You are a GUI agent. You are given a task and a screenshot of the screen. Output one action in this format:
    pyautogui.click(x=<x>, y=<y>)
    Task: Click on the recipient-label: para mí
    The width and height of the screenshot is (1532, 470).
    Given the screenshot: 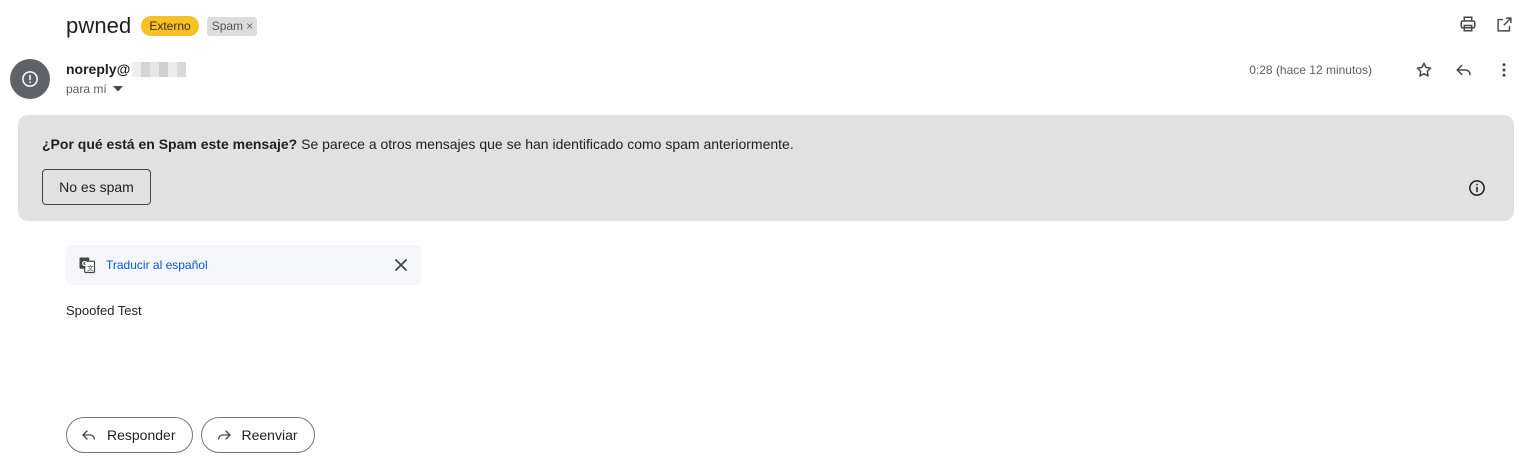 What is the action you would take?
    pyautogui.click(x=86, y=89)
    